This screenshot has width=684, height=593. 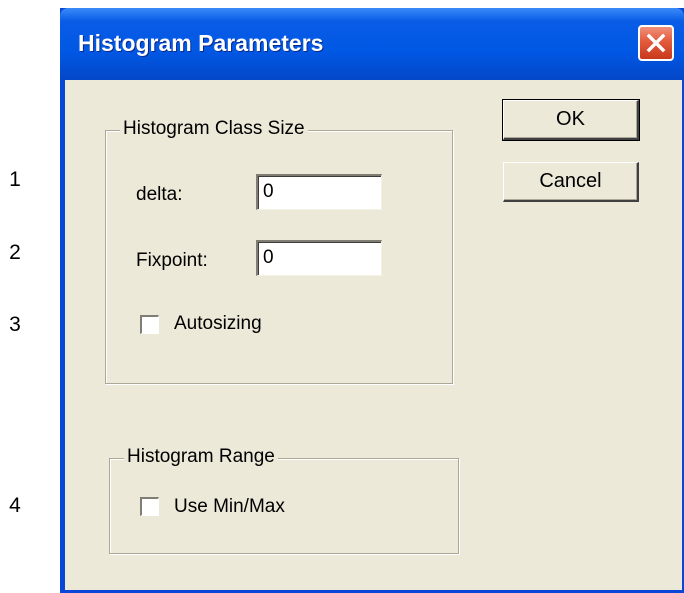 I want to click on fixpoint-input: 0, so click(x=319, y=258).